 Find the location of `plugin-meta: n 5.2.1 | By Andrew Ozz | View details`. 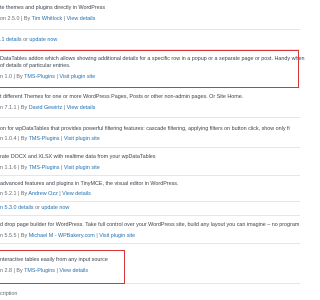

plugin-meta: n 5.2.1 | By Andrew Ozz | View details is located at coordinates (45, 194).